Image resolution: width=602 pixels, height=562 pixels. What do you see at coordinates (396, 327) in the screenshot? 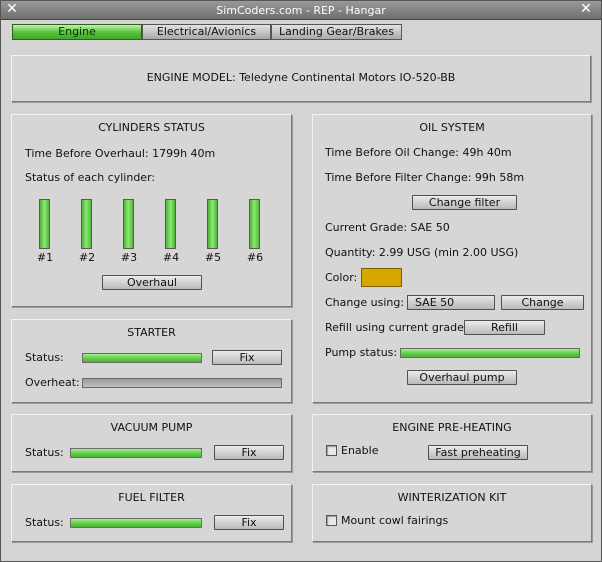
I see `refill-label: Refill using current grade:` at bounding box center [396, 327].